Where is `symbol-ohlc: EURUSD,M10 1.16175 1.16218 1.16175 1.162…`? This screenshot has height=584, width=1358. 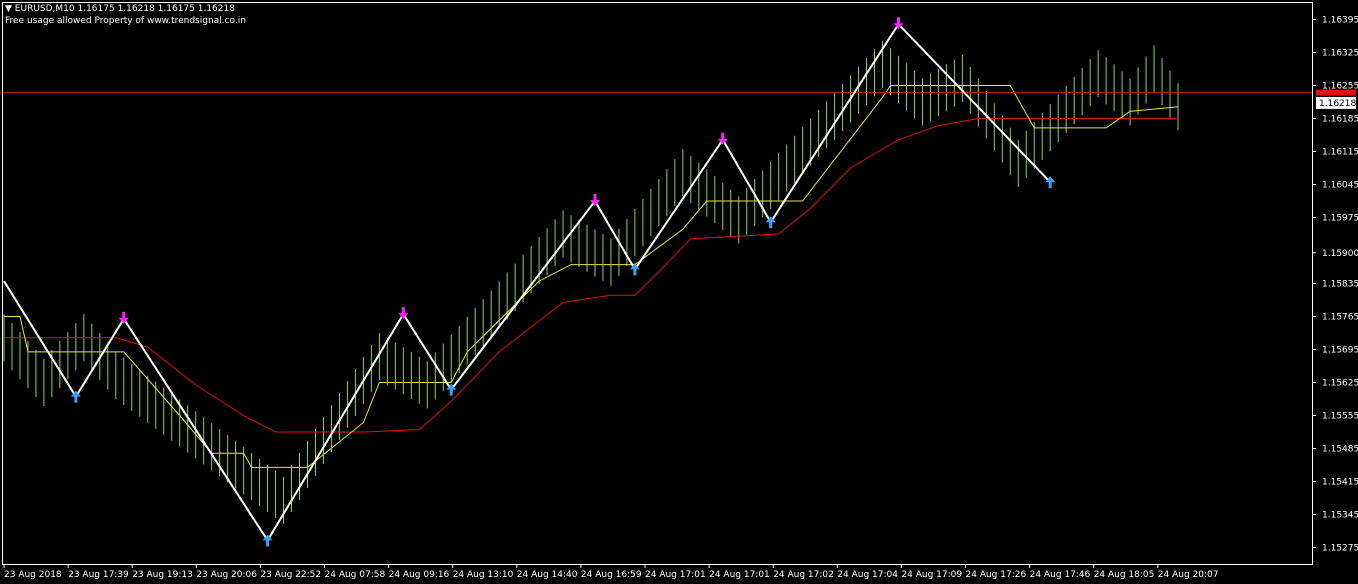 symbol-ohlc: EURUSD,M10 1.16175 1.16218 1.16175 1.162… is located at coordinates (124, 9).